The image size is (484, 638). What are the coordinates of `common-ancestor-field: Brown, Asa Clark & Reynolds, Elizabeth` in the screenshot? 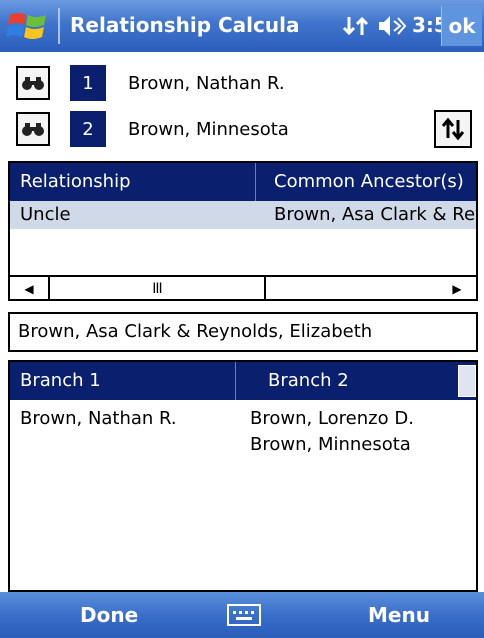 It's located at (243, 332).